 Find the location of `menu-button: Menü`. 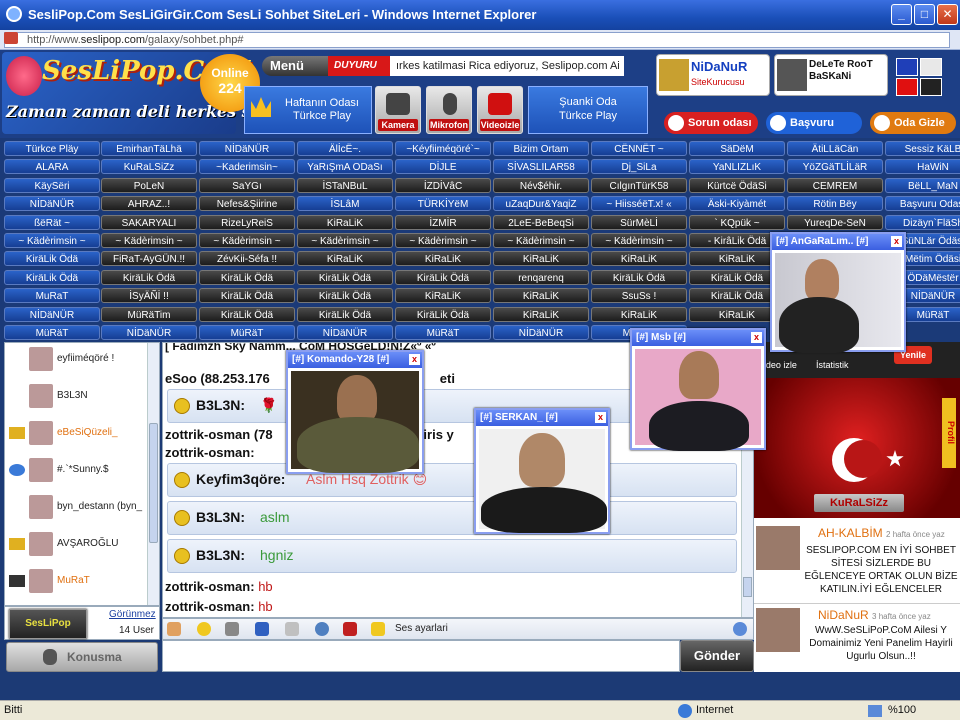

menu-button: Menü is located at coordinates (295, 66).